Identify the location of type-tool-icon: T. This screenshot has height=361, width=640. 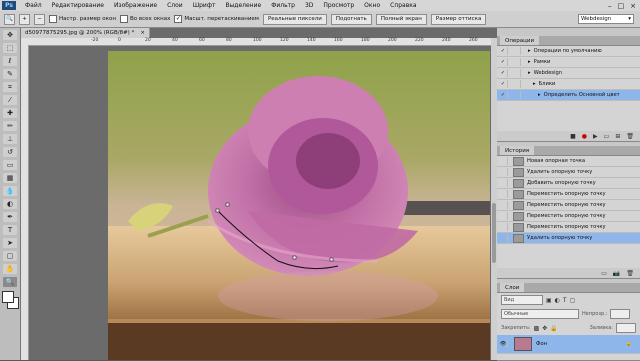
(10, 230).